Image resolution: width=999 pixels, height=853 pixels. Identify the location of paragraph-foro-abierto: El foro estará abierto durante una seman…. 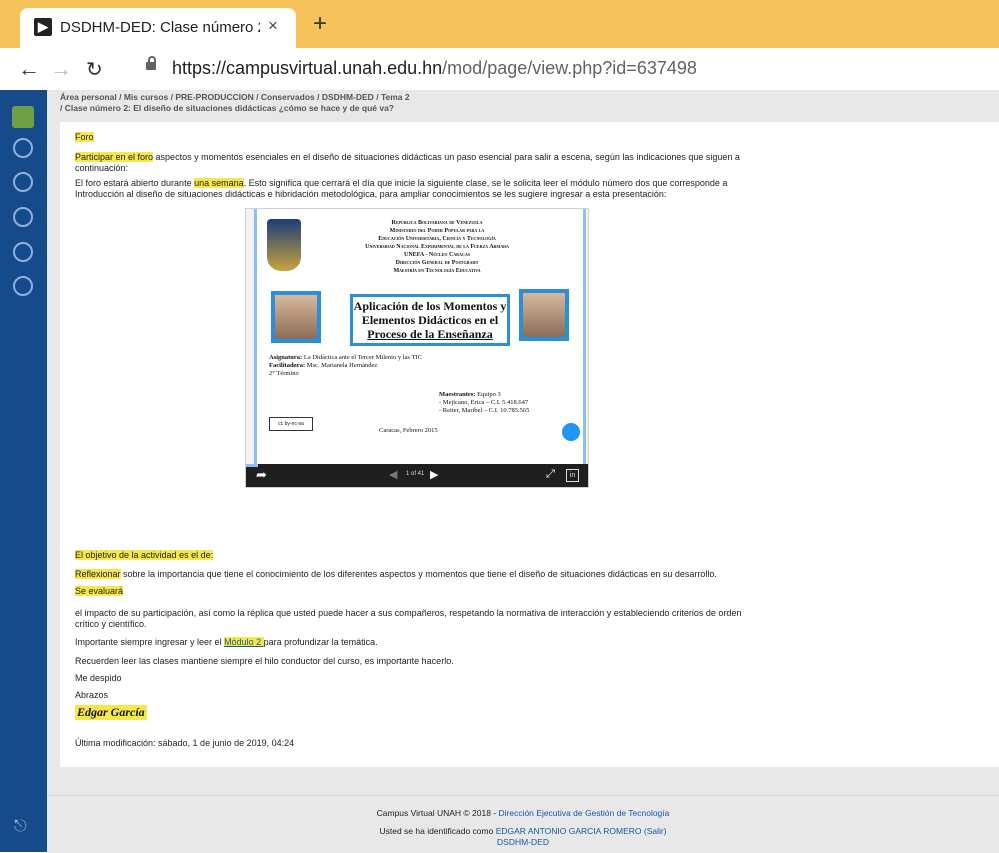
(420, 189).